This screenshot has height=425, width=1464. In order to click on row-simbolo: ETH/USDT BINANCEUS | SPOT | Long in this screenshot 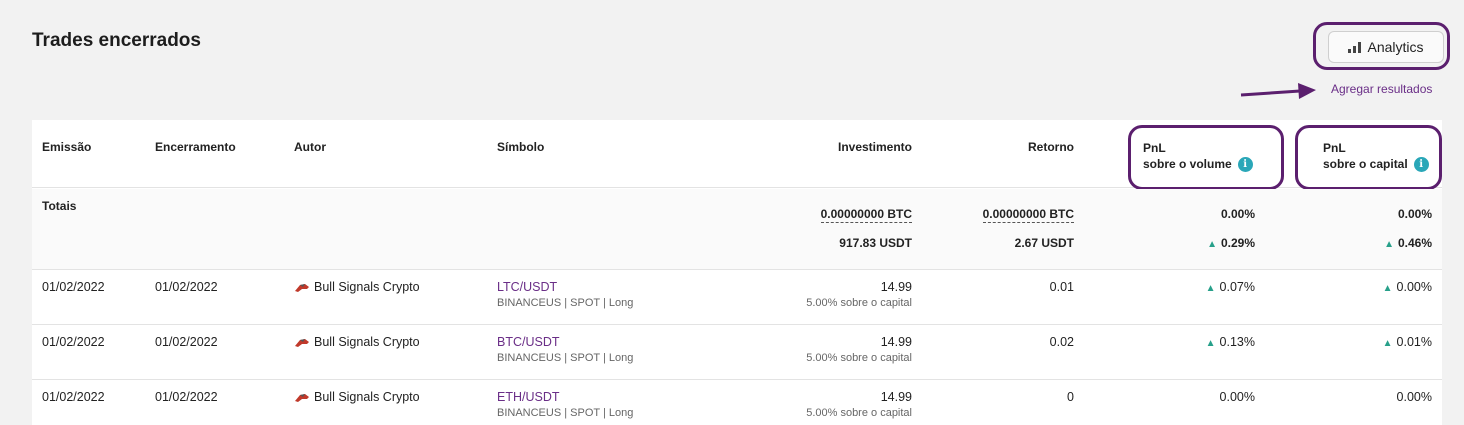, I will do `click(565, 404)`.